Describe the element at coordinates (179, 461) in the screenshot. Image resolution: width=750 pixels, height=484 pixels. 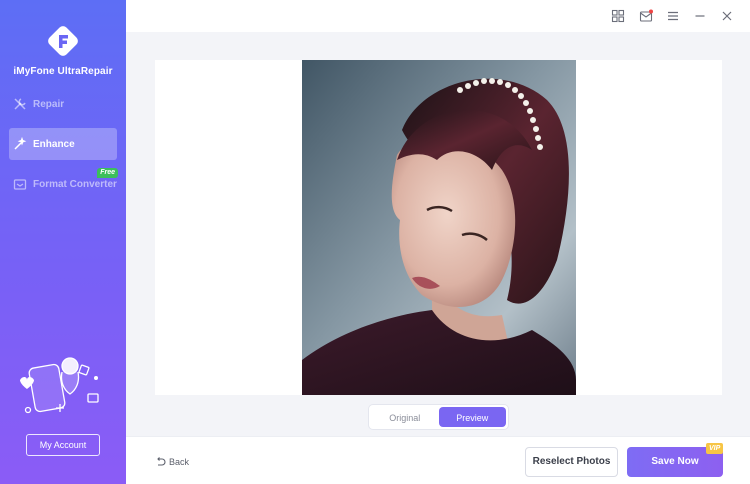
I see `back-label: Back` at that location.